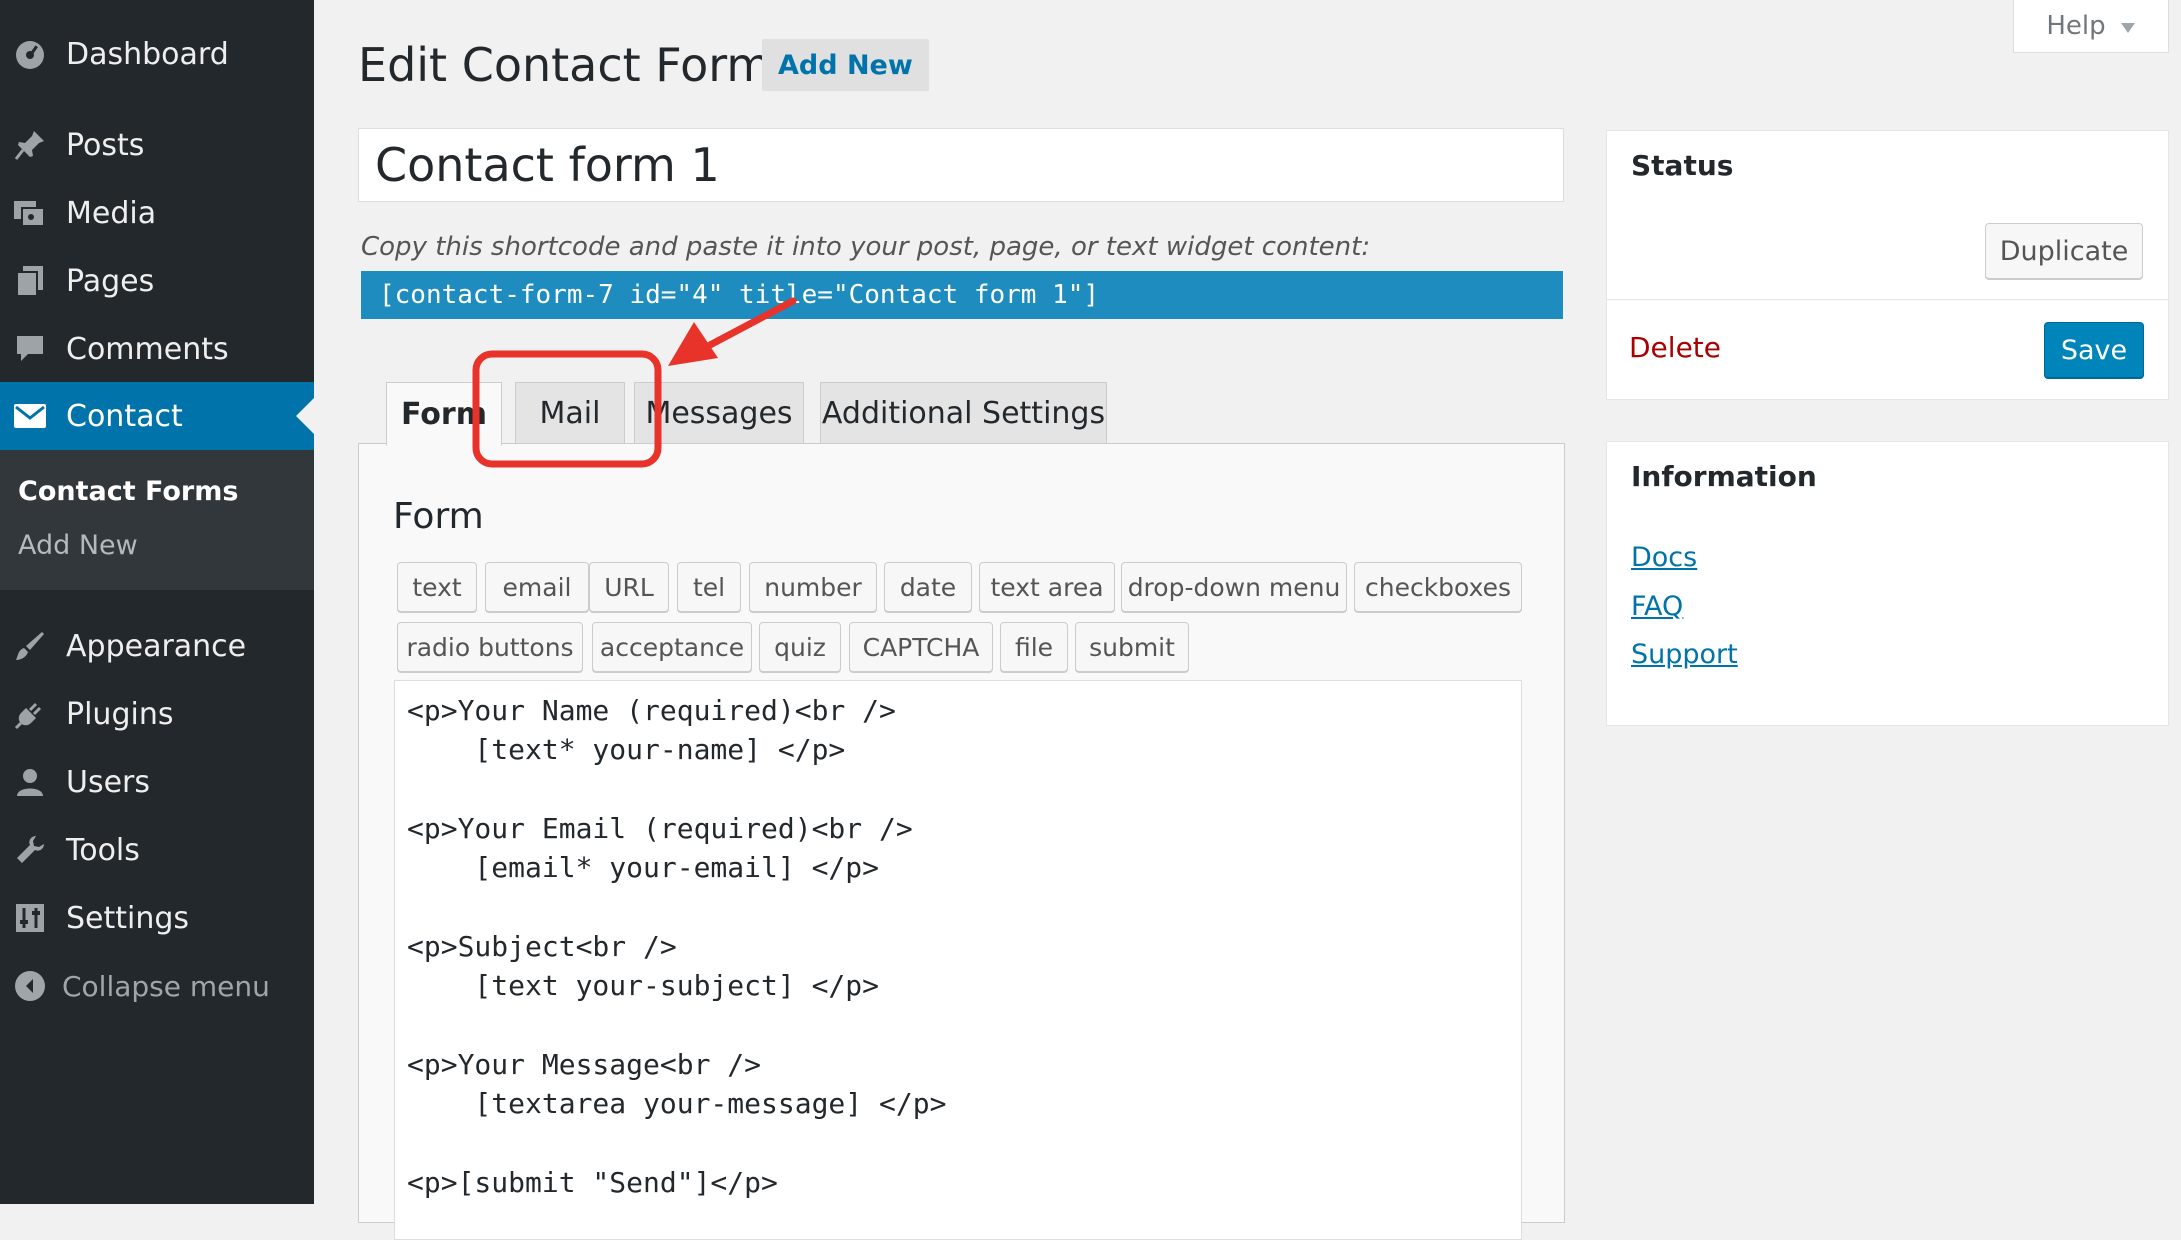  I want to click on tag-button-file: file, so click(1034, 647).